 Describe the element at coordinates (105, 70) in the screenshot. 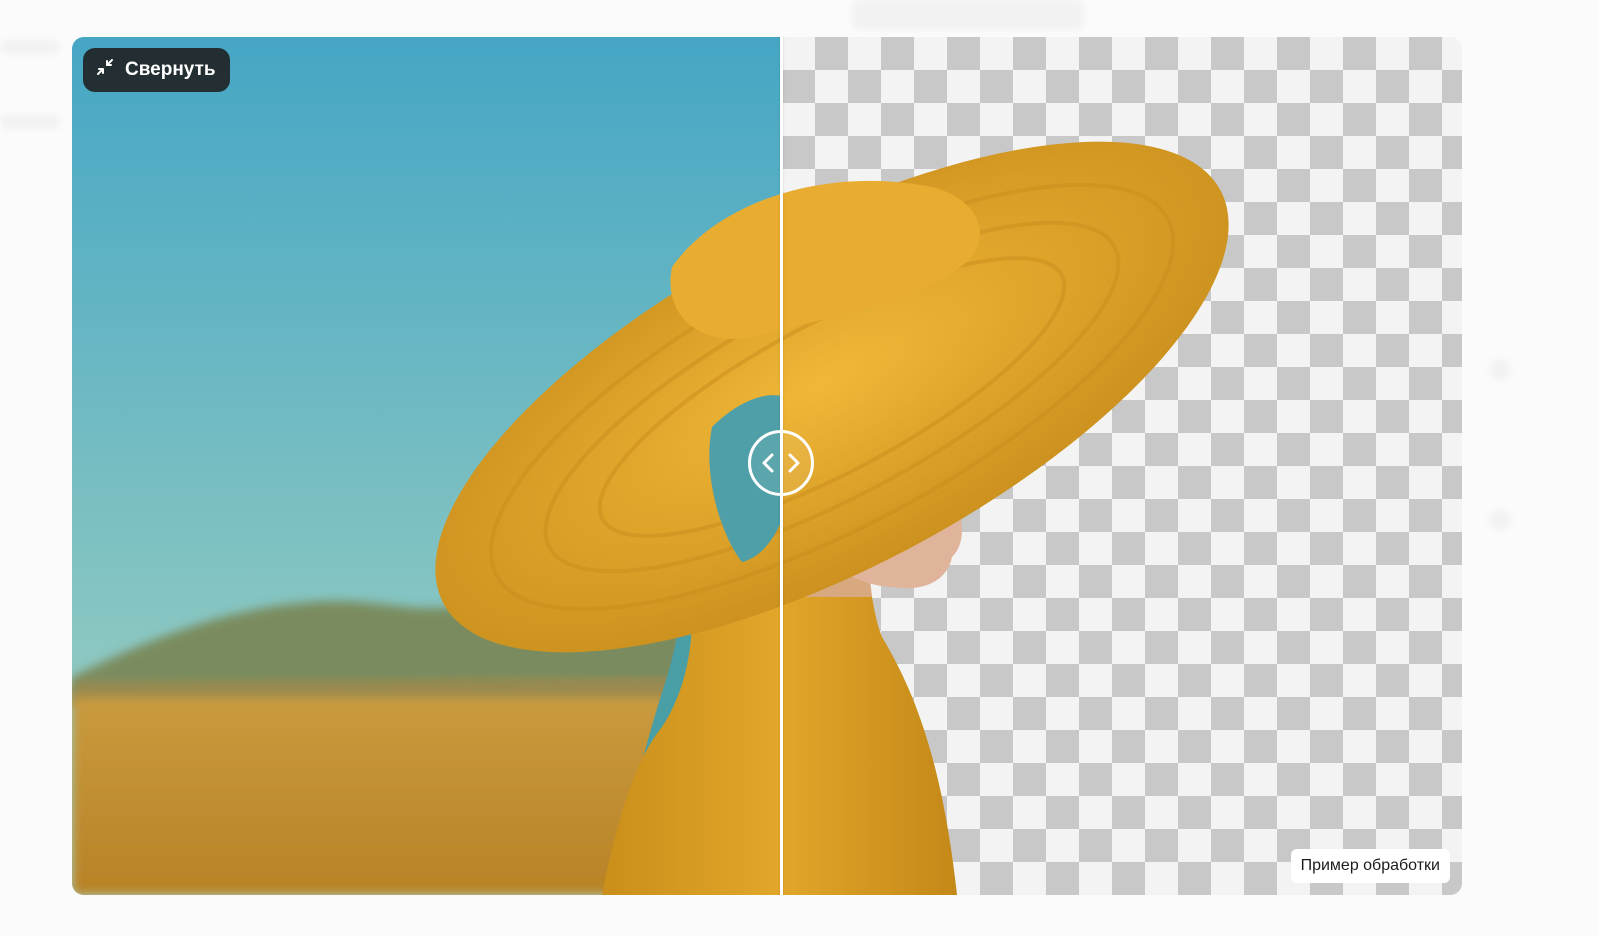

I see `collapse-arrows-icon` at that location.